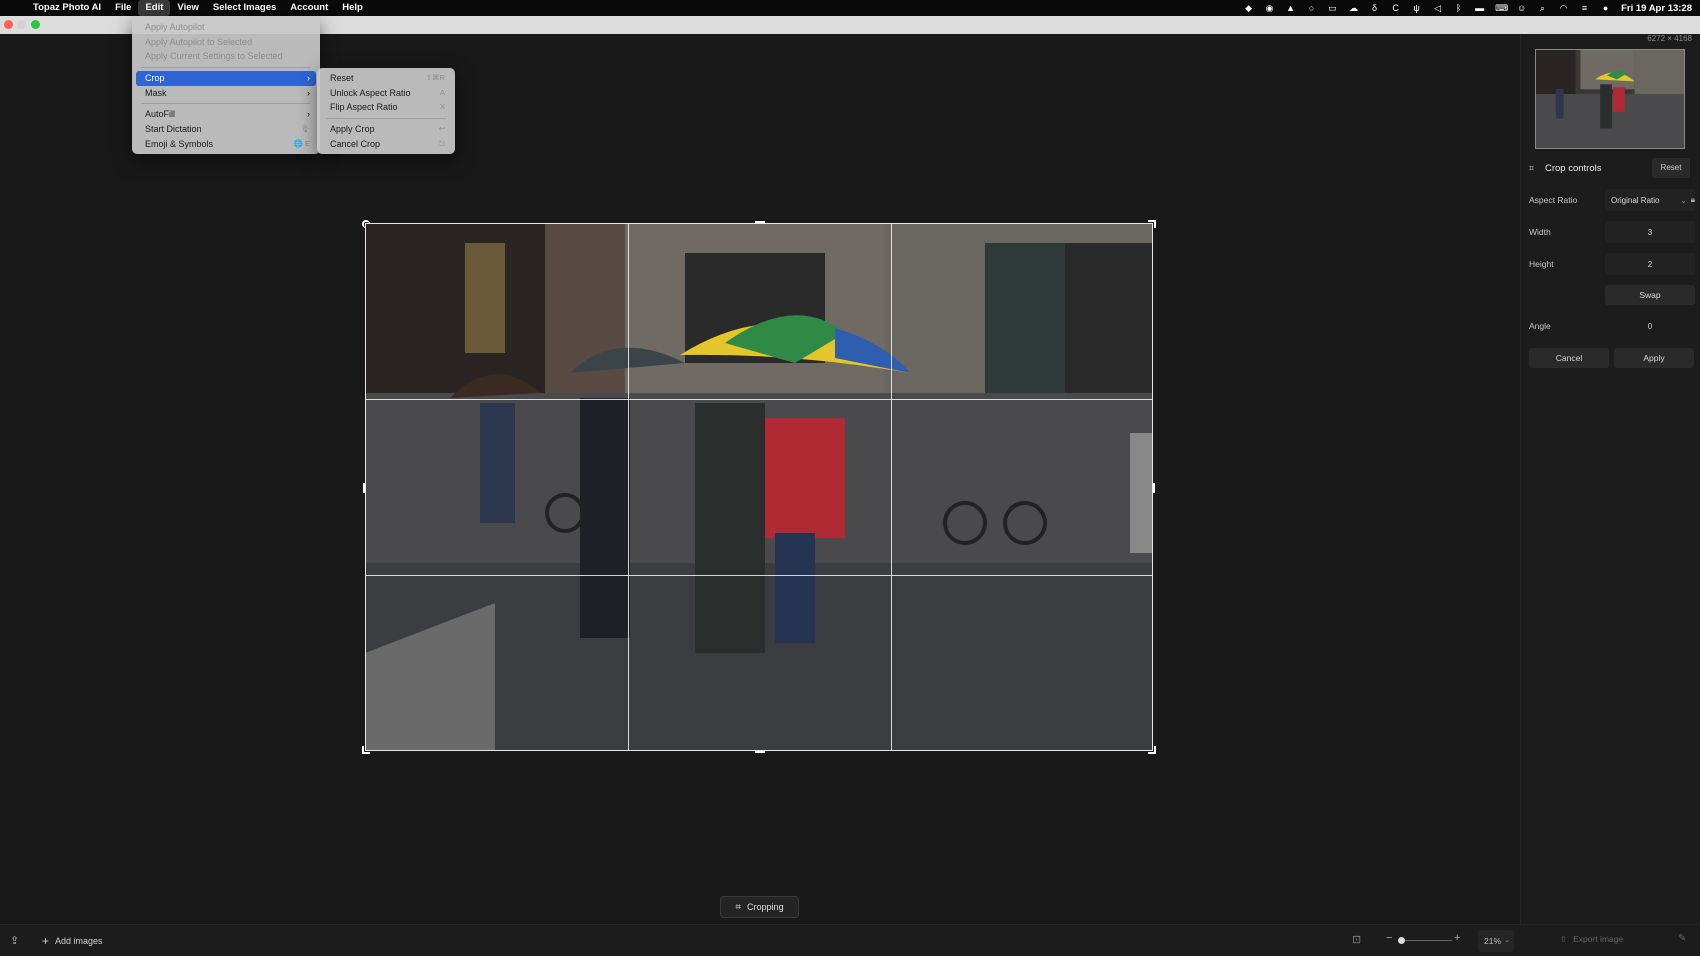  Describe the element at coordinates (21, 24) in the screenshot. I see `minimize-window-button` at that location.